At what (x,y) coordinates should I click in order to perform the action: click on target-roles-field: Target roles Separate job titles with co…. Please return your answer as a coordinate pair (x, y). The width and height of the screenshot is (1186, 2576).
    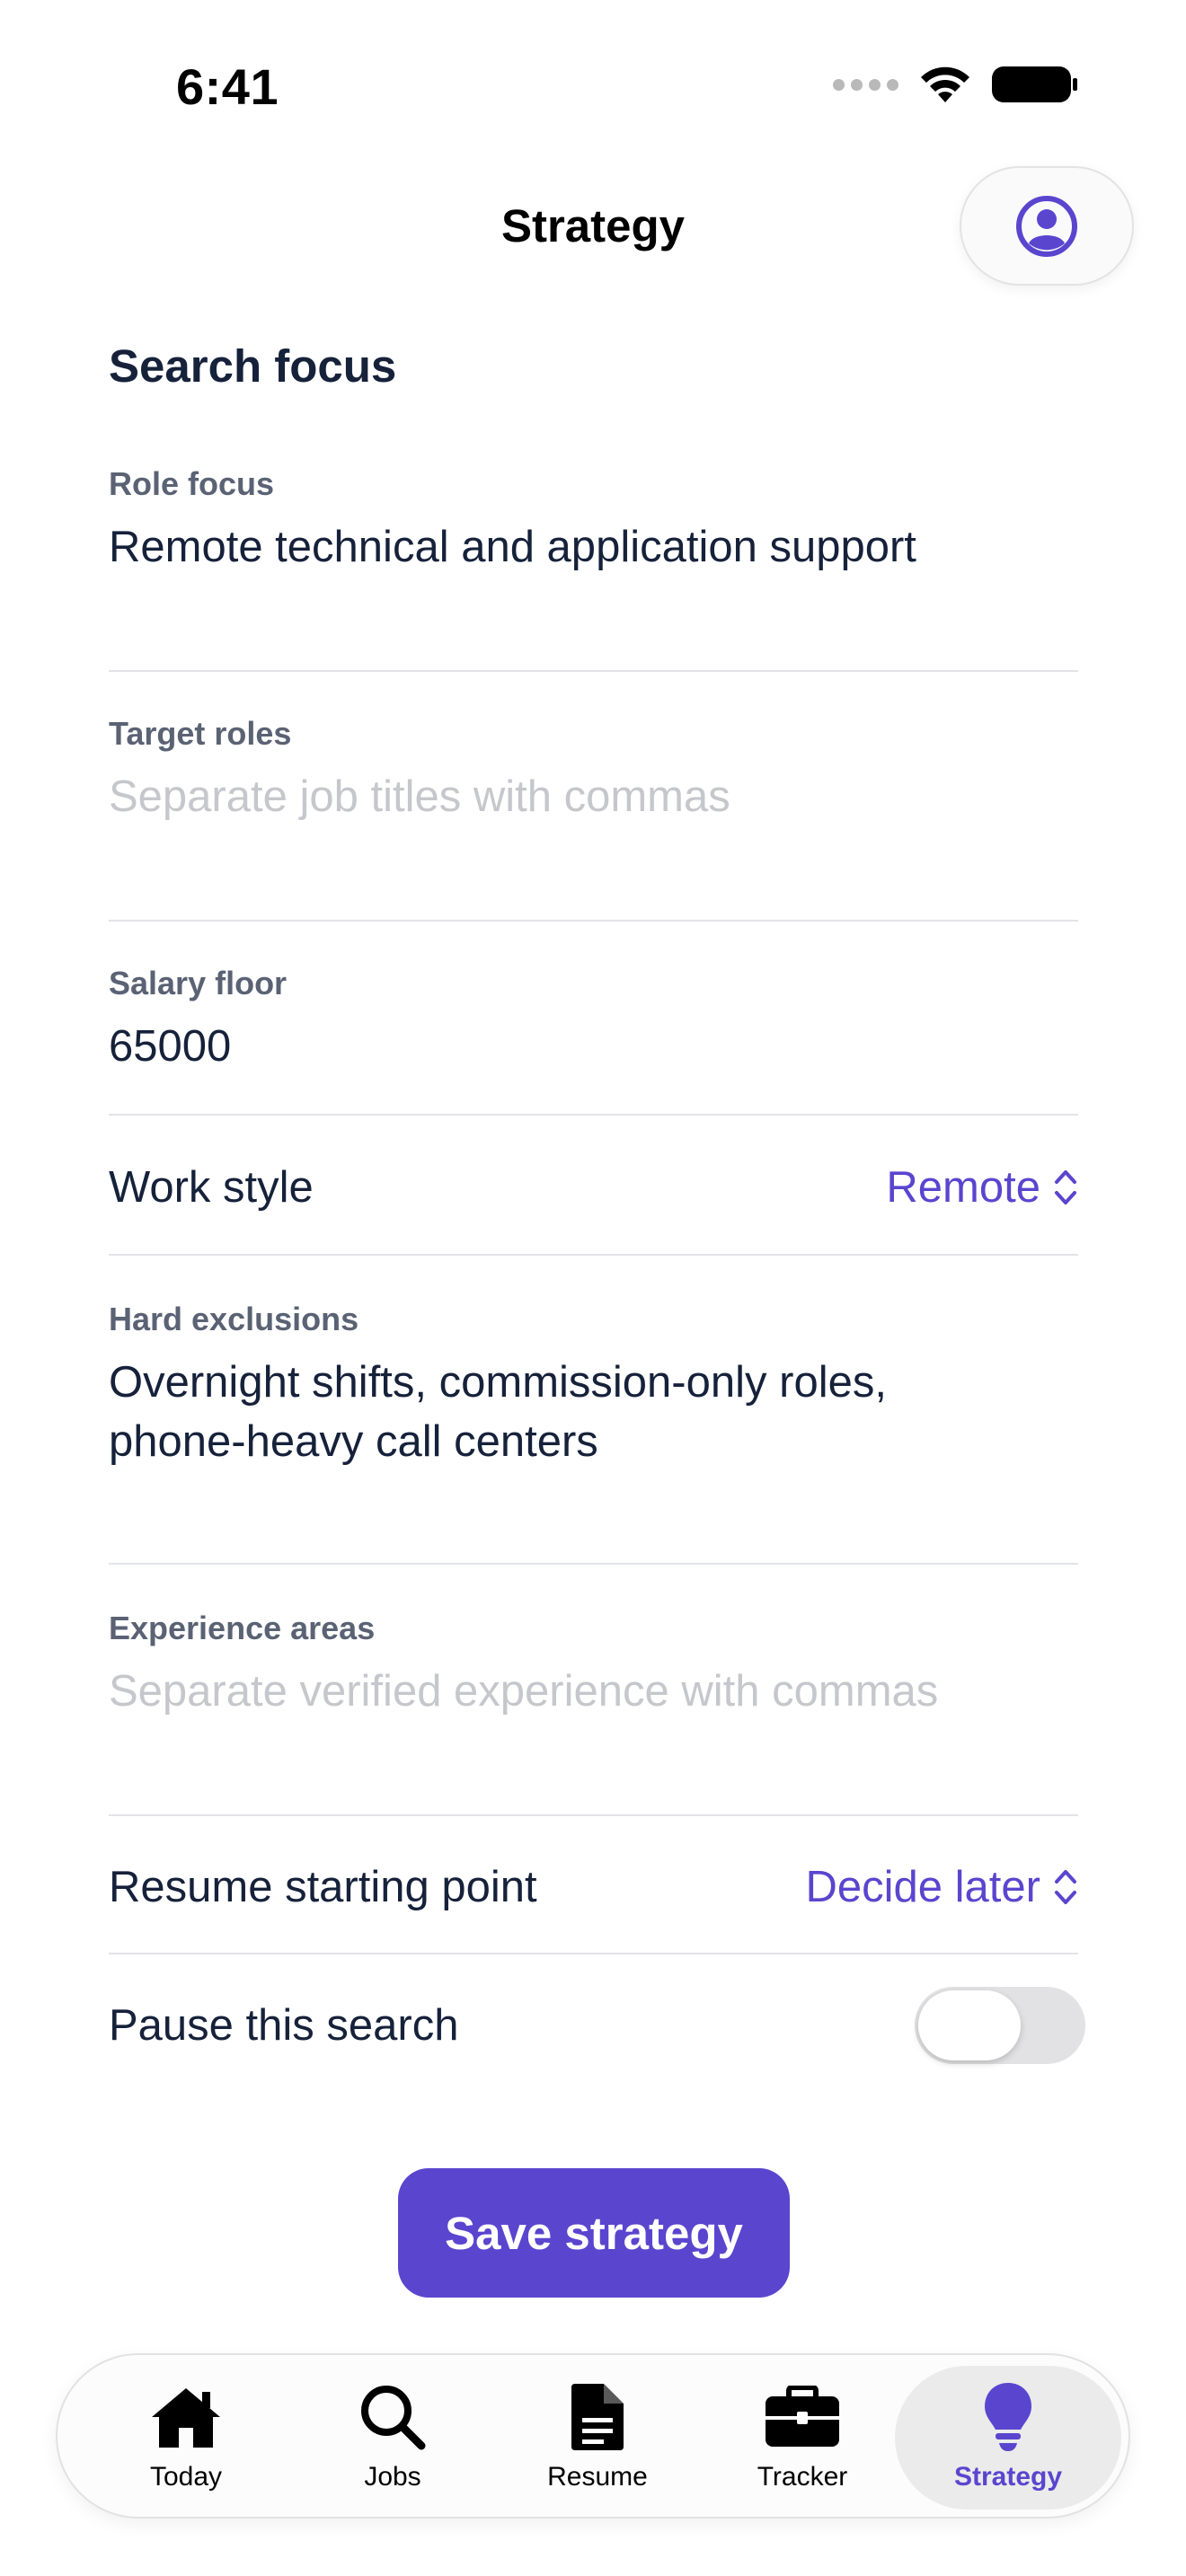
    Looking at the image, I should click on (593, 770).